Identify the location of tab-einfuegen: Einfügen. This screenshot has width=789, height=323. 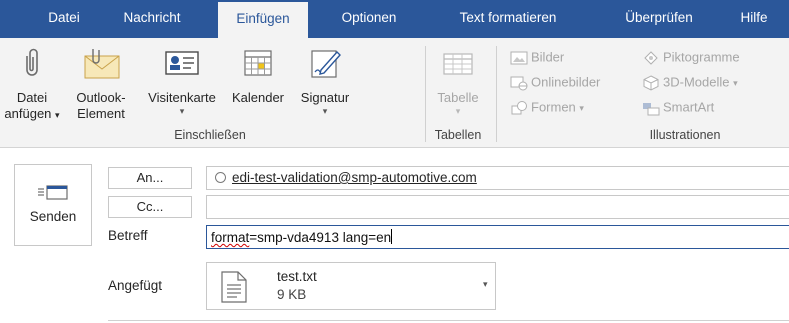
(263, 20).